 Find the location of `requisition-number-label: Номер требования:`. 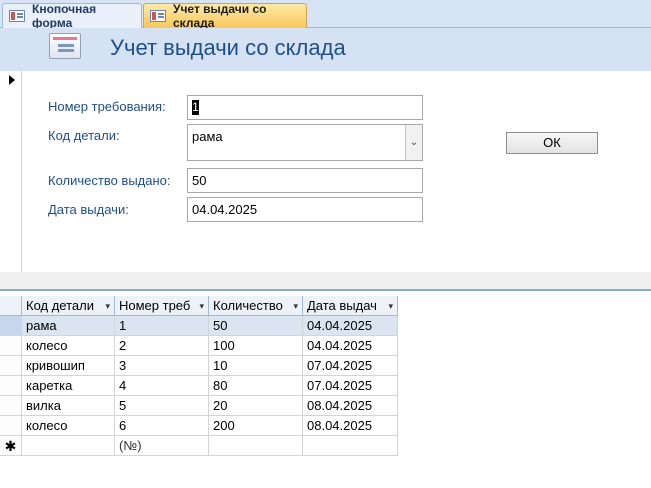

requisition-number-label: Номер требования: is located at coordinates (107, 106).